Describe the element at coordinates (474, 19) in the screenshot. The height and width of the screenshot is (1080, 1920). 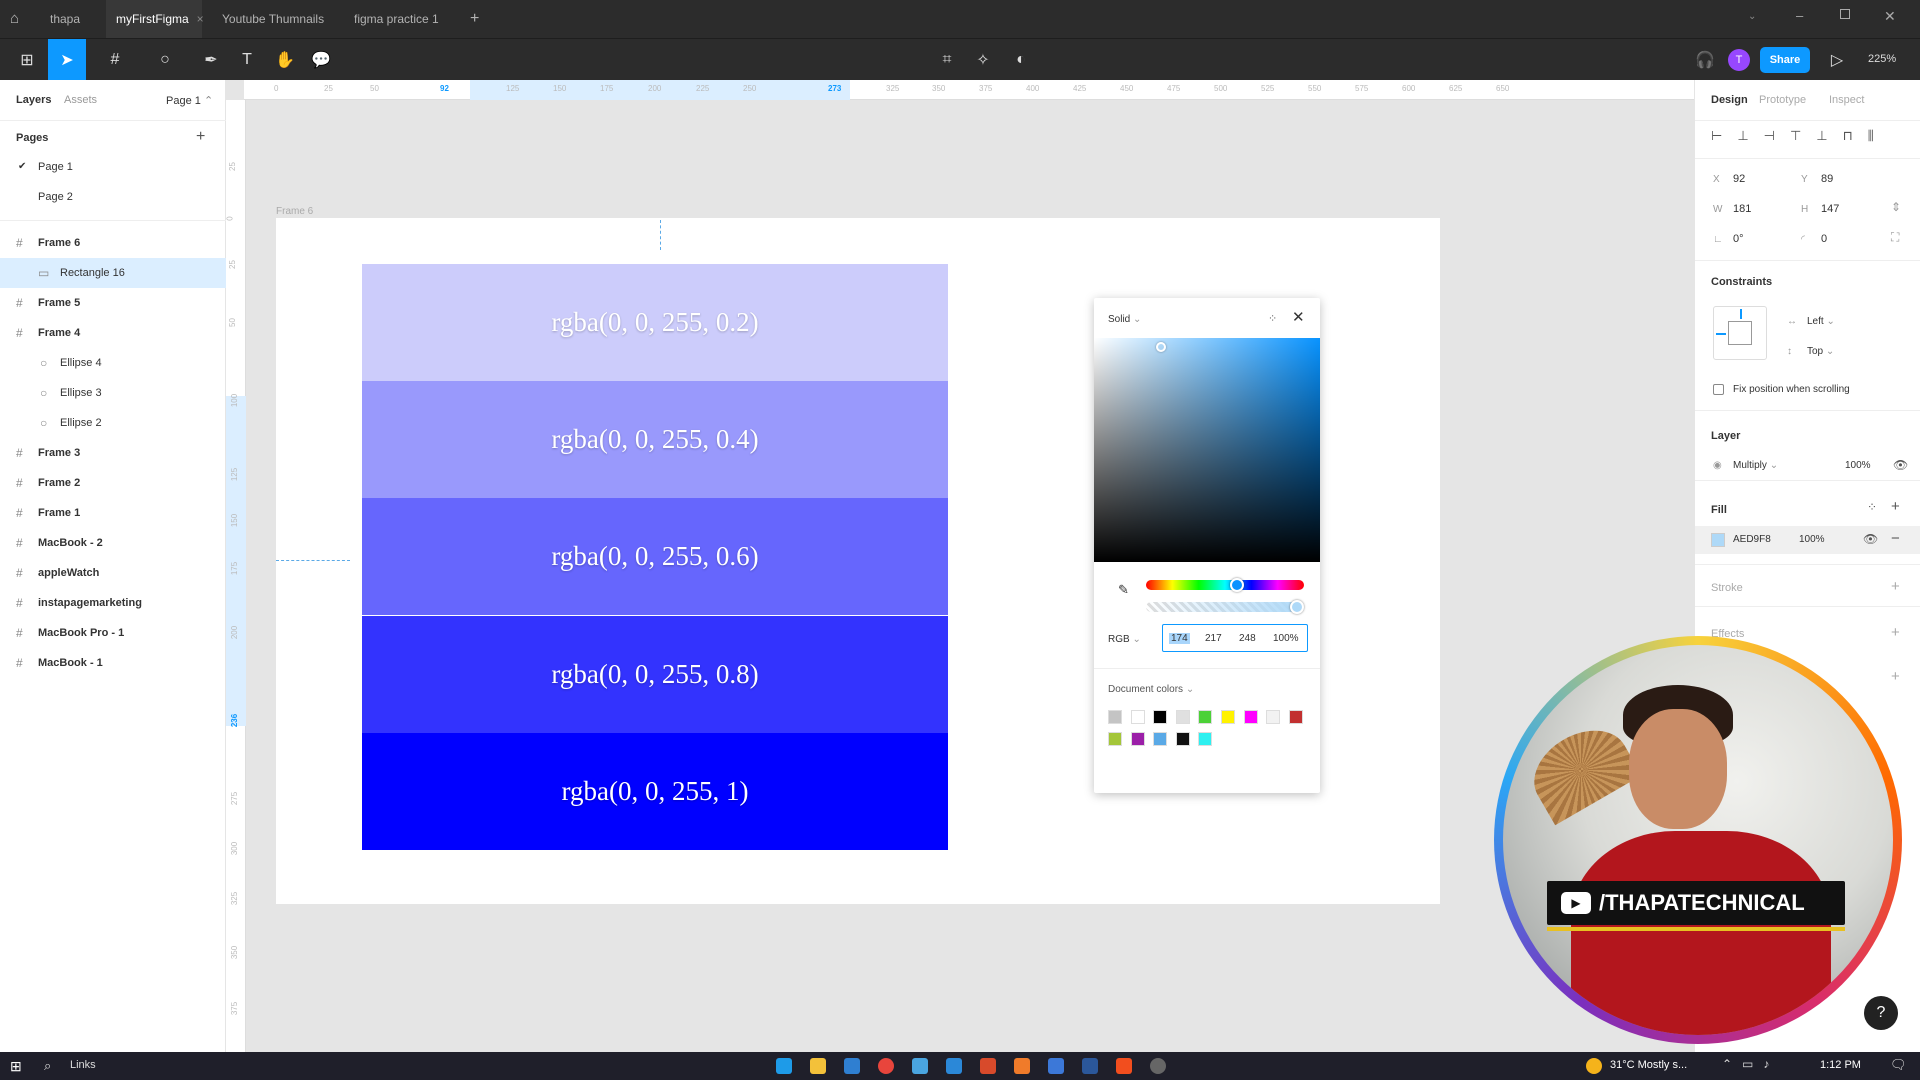
I see `new-tab-icon: +` at that location.